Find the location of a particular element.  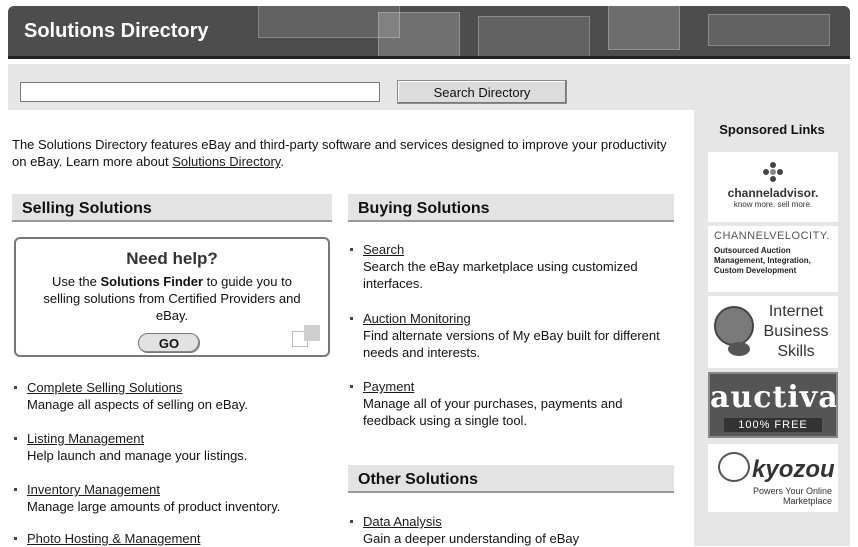

inventory-management-link: Inventory Management is located at coordinates (180, 489).